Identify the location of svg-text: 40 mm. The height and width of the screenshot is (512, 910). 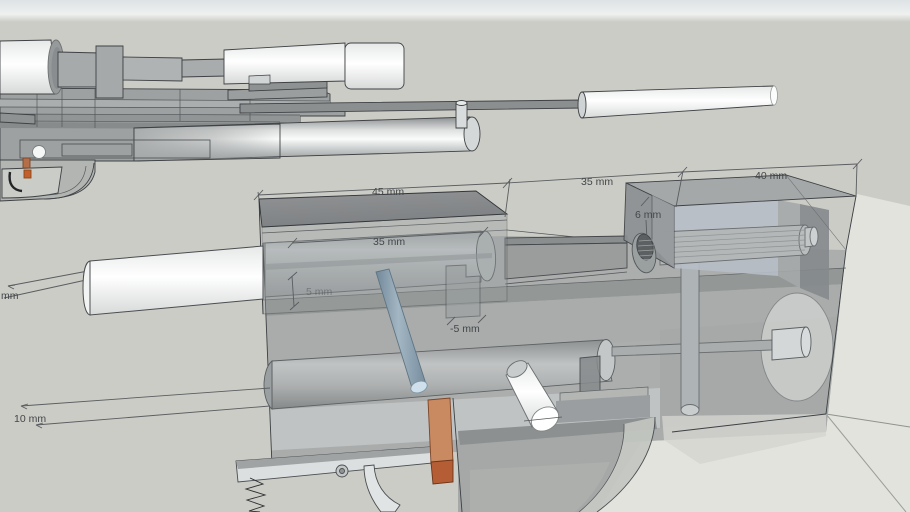
(771, 176).